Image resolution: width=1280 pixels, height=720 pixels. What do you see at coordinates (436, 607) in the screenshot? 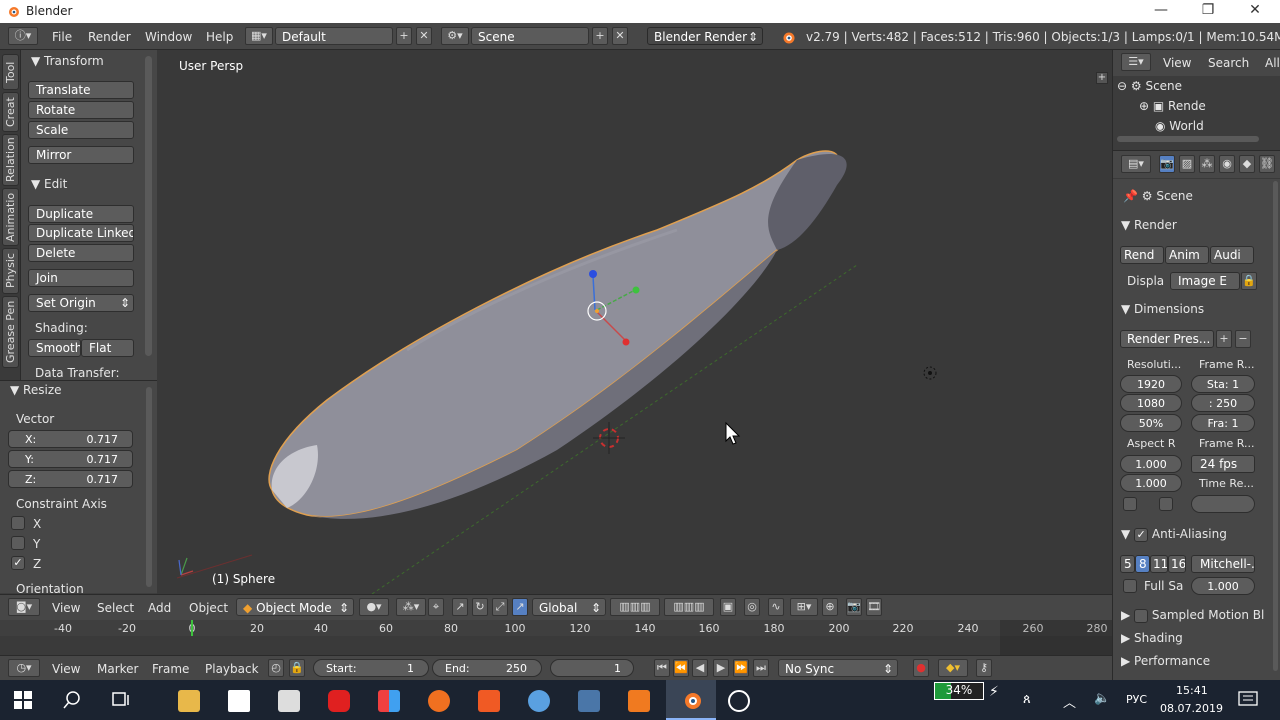
I see `manipulator-toggle-icon: ⌖` at bounding box center [436, 607].